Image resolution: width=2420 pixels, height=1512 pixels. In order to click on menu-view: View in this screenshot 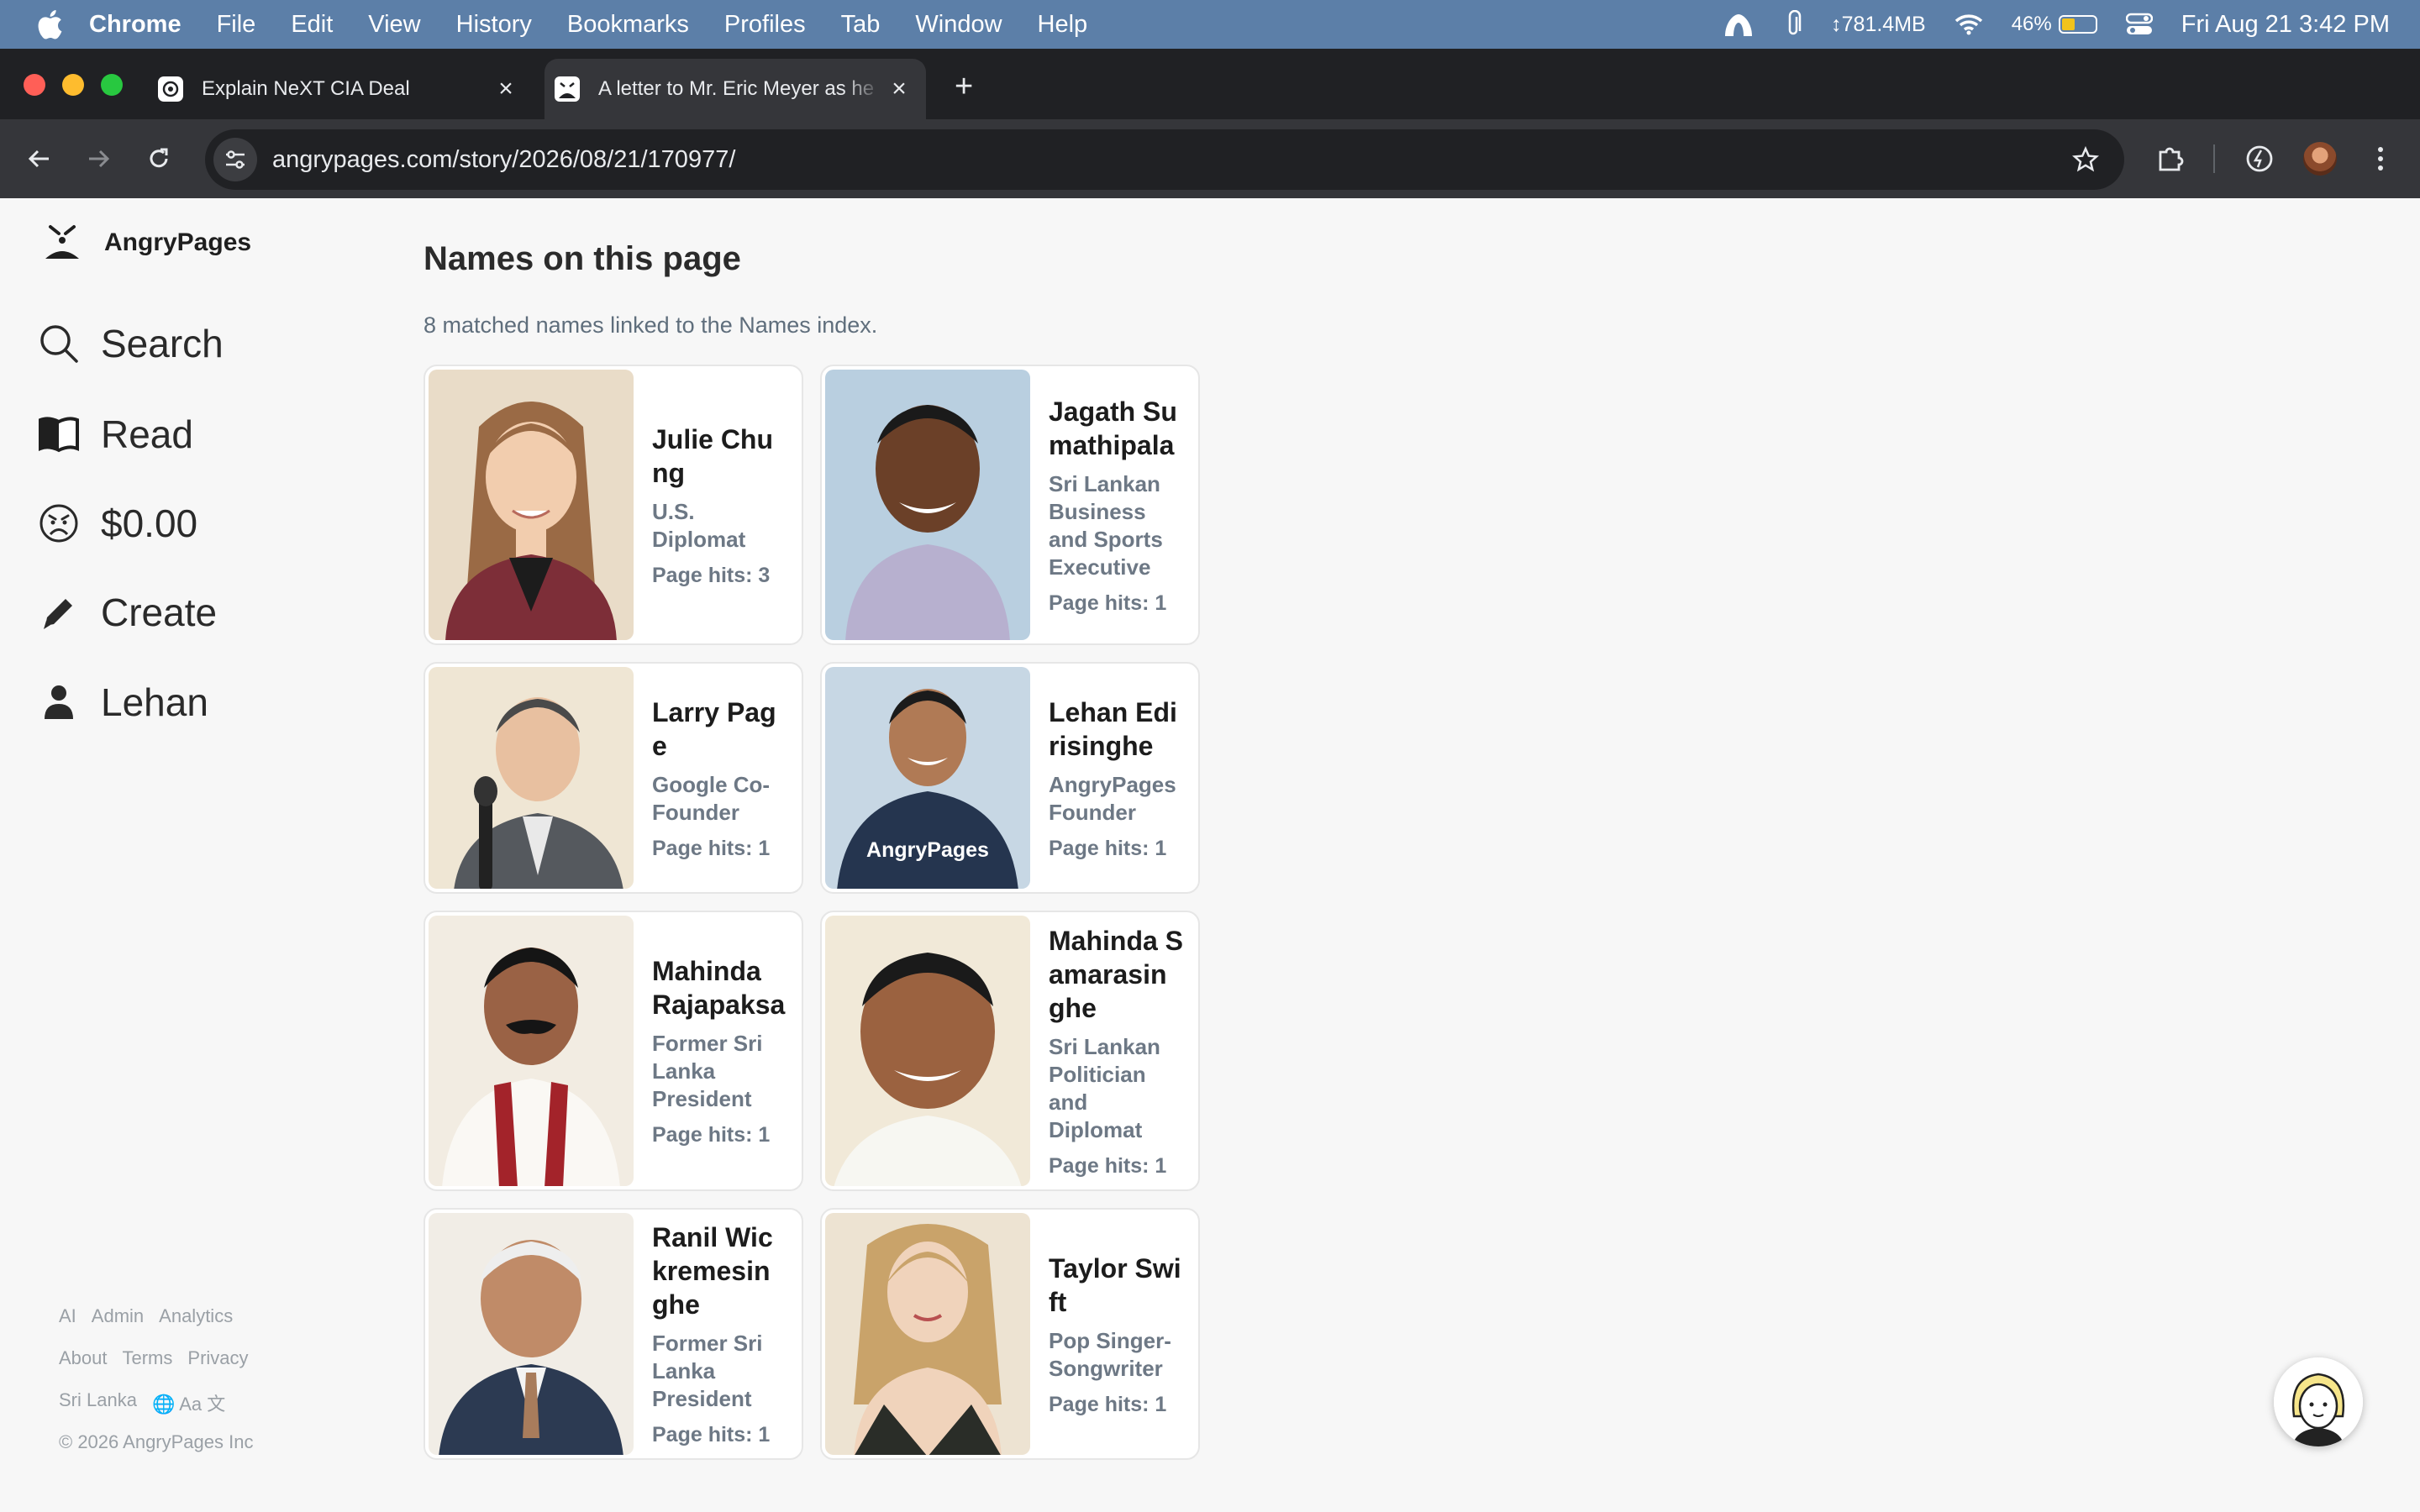, I will do `click(394, 25)`.